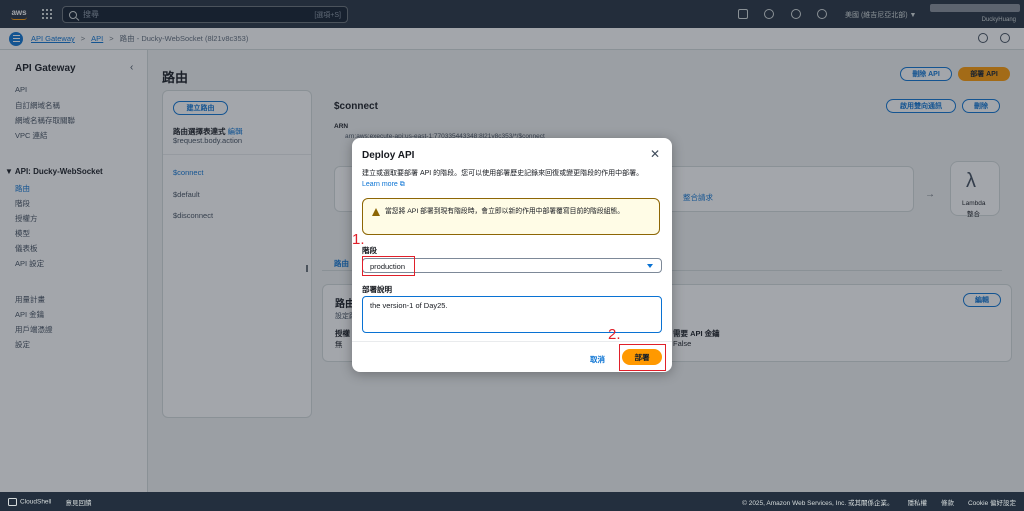 This screenshot has width=1024, height=511. Describe the element at coordinates (376, 212) in the screenshot. I see `warning-icon` at that location.